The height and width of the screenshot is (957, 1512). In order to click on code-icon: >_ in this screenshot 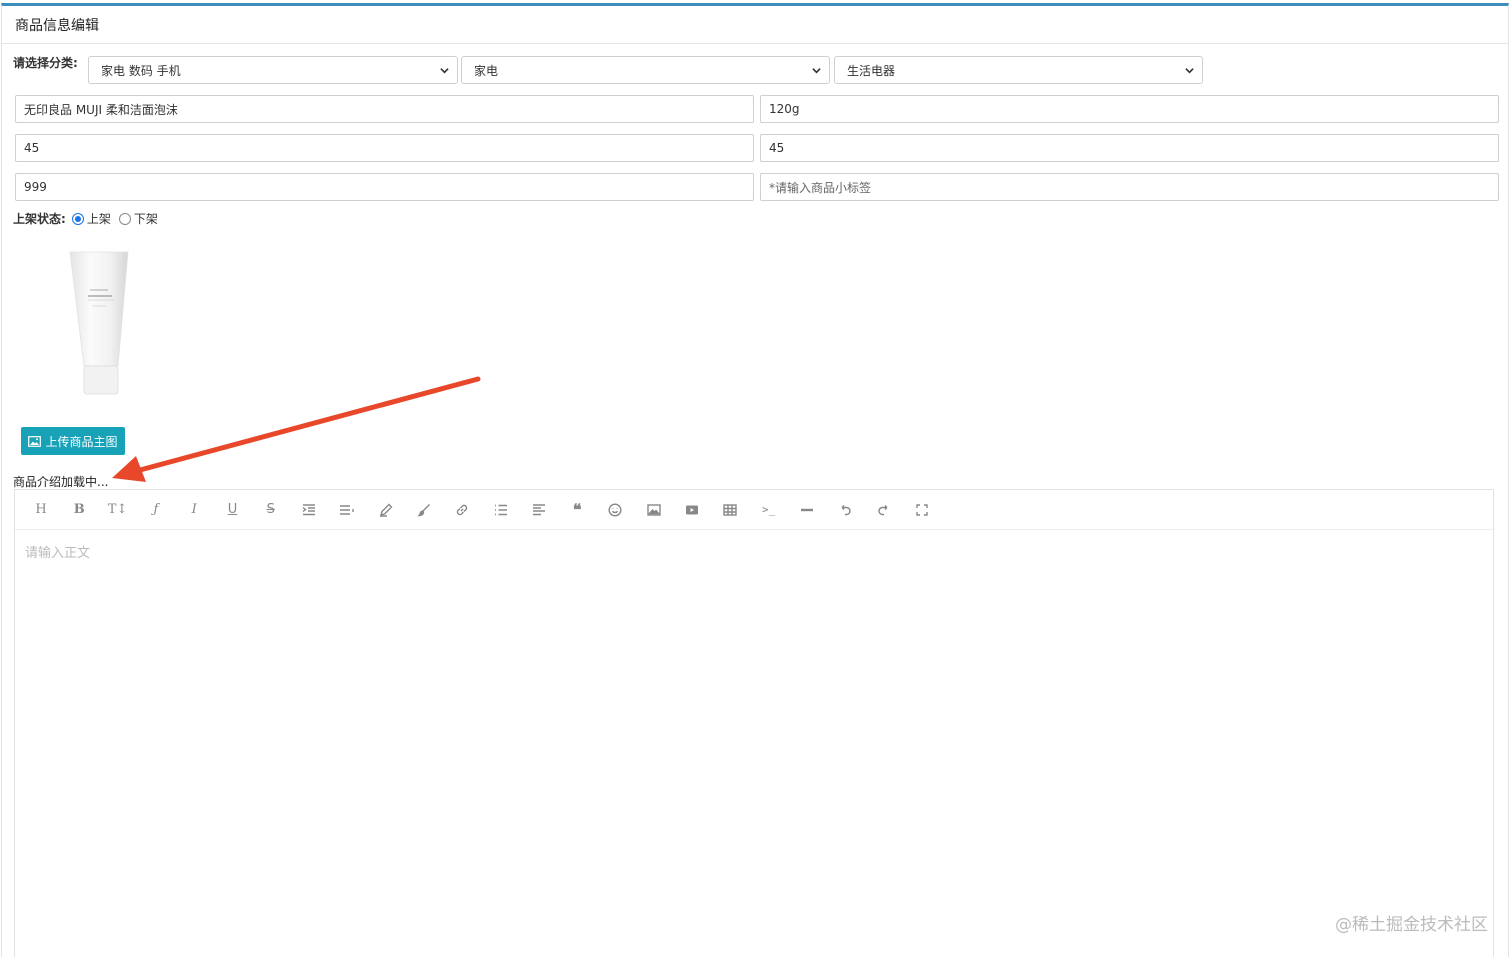, I will do `click(769, 510)`.